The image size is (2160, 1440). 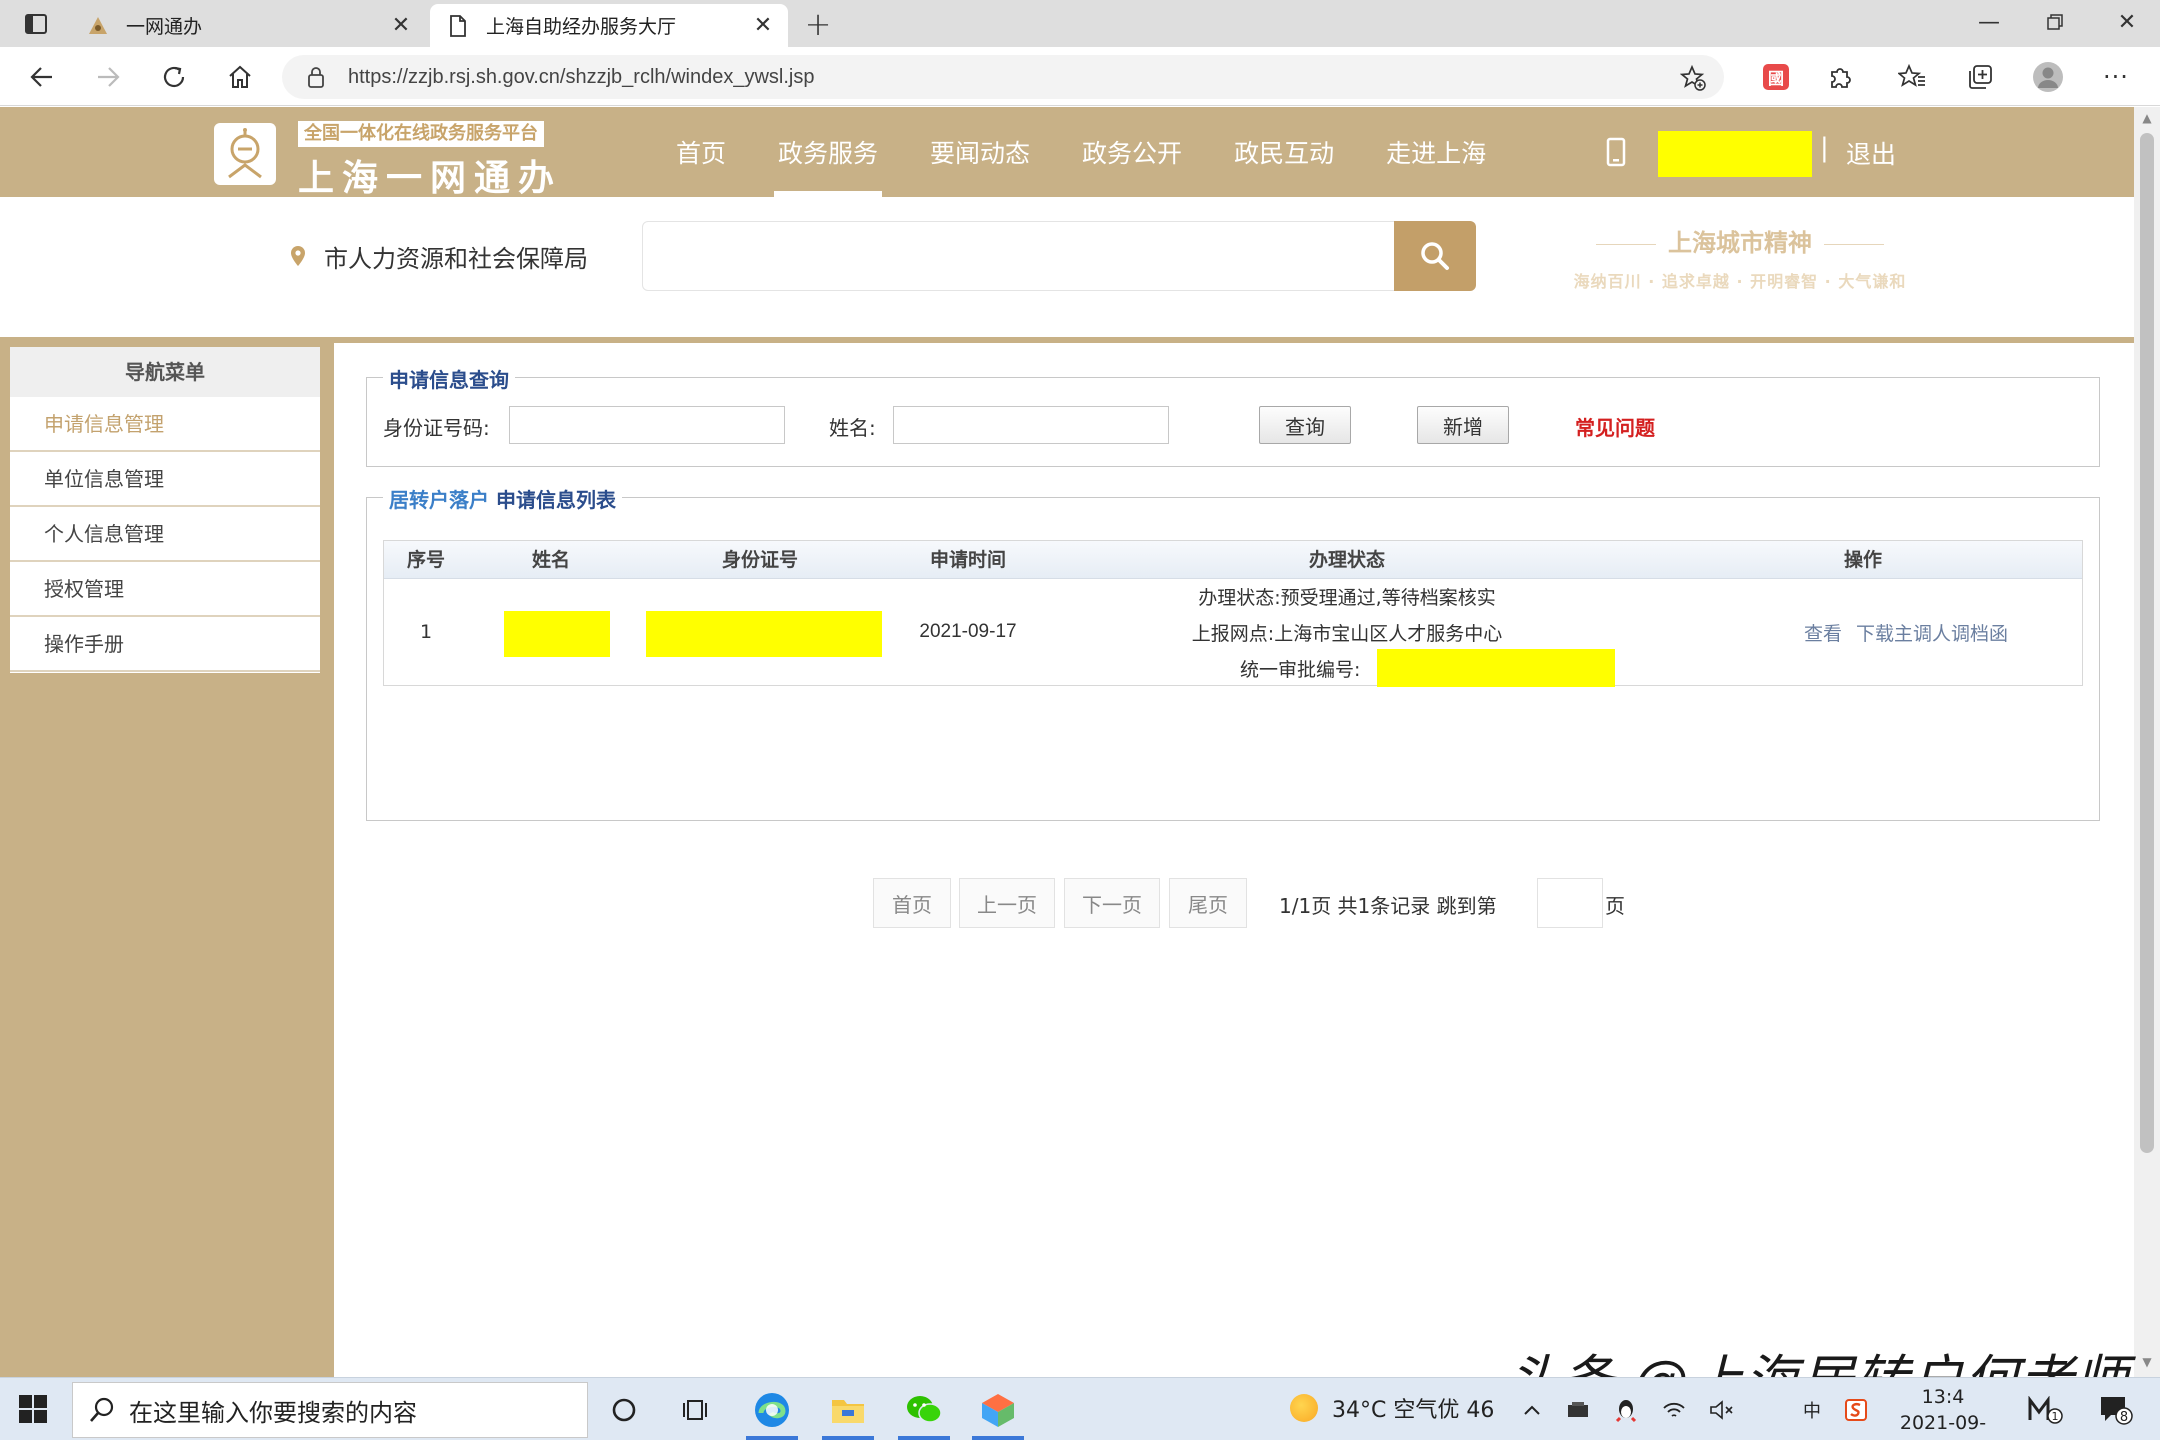 What do you see at coordinates (2048, 77) in the screenshot?
I see `profile-avatar-icon` at bounding box center [2048, 77].